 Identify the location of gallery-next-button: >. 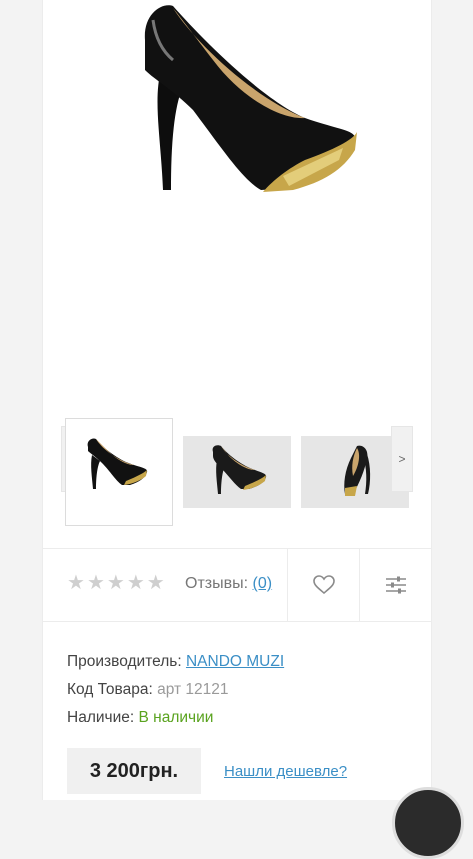
(402, 459).